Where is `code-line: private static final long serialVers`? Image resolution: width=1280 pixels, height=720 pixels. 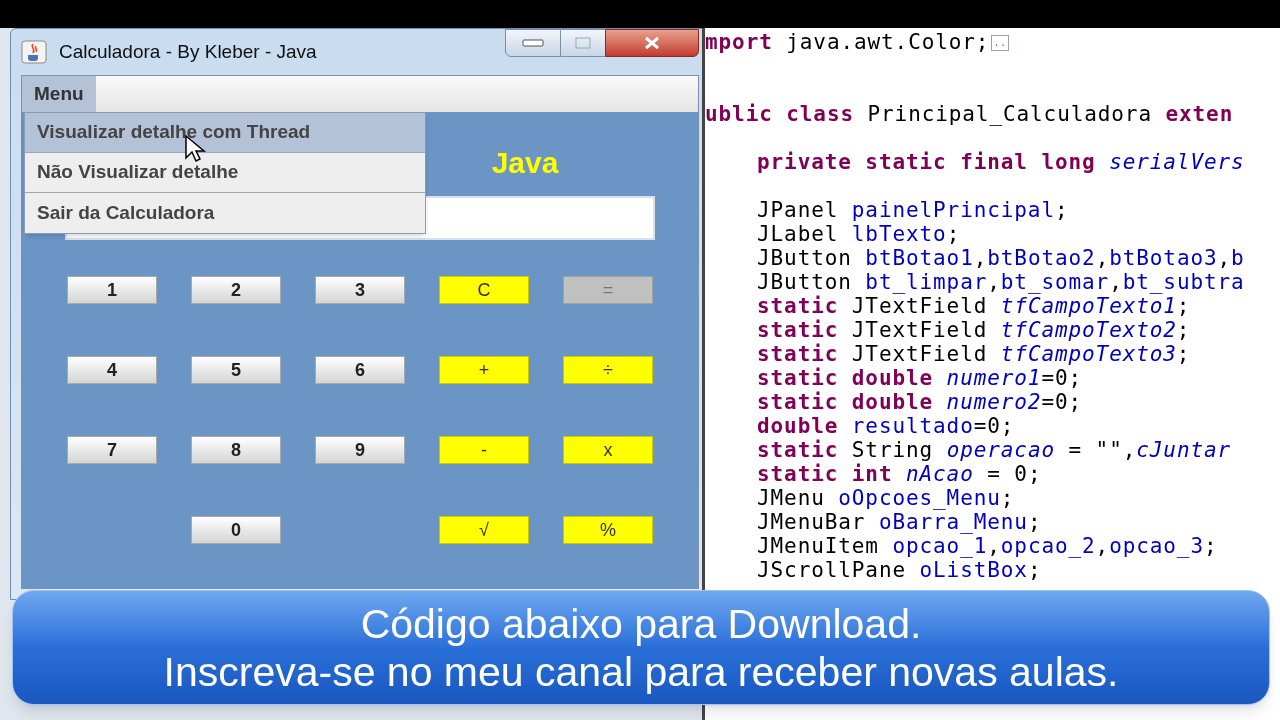
code-line: private static final long serialVers is located at coordinates (1001, 162).